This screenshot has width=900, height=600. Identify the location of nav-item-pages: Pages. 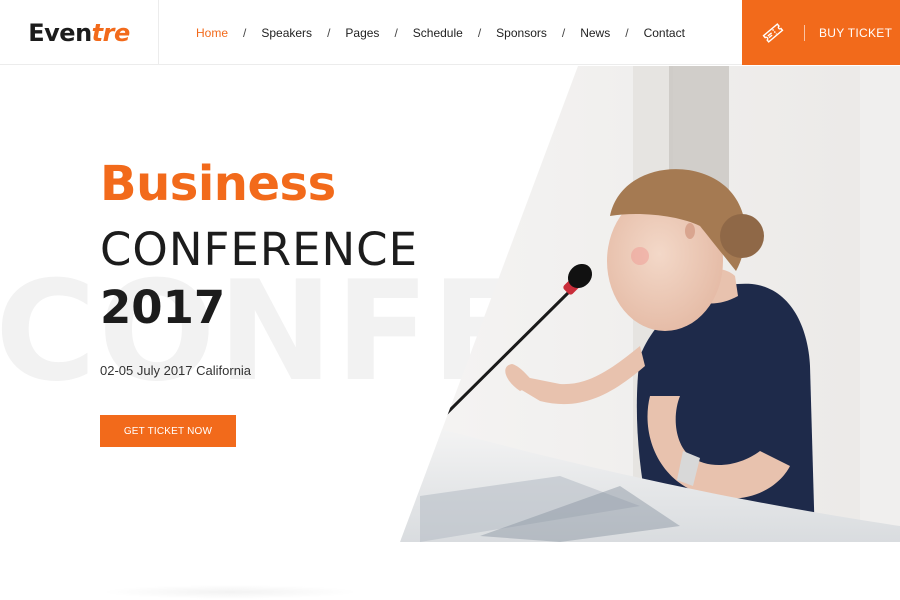
(362, 33).